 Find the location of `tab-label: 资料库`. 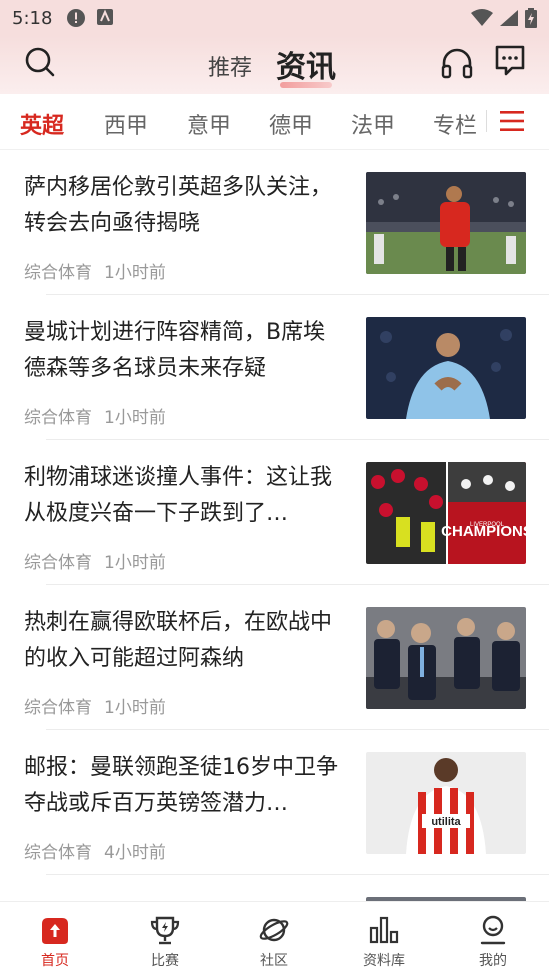

tab-label: 资料库 is located at coordinates (384, 961).